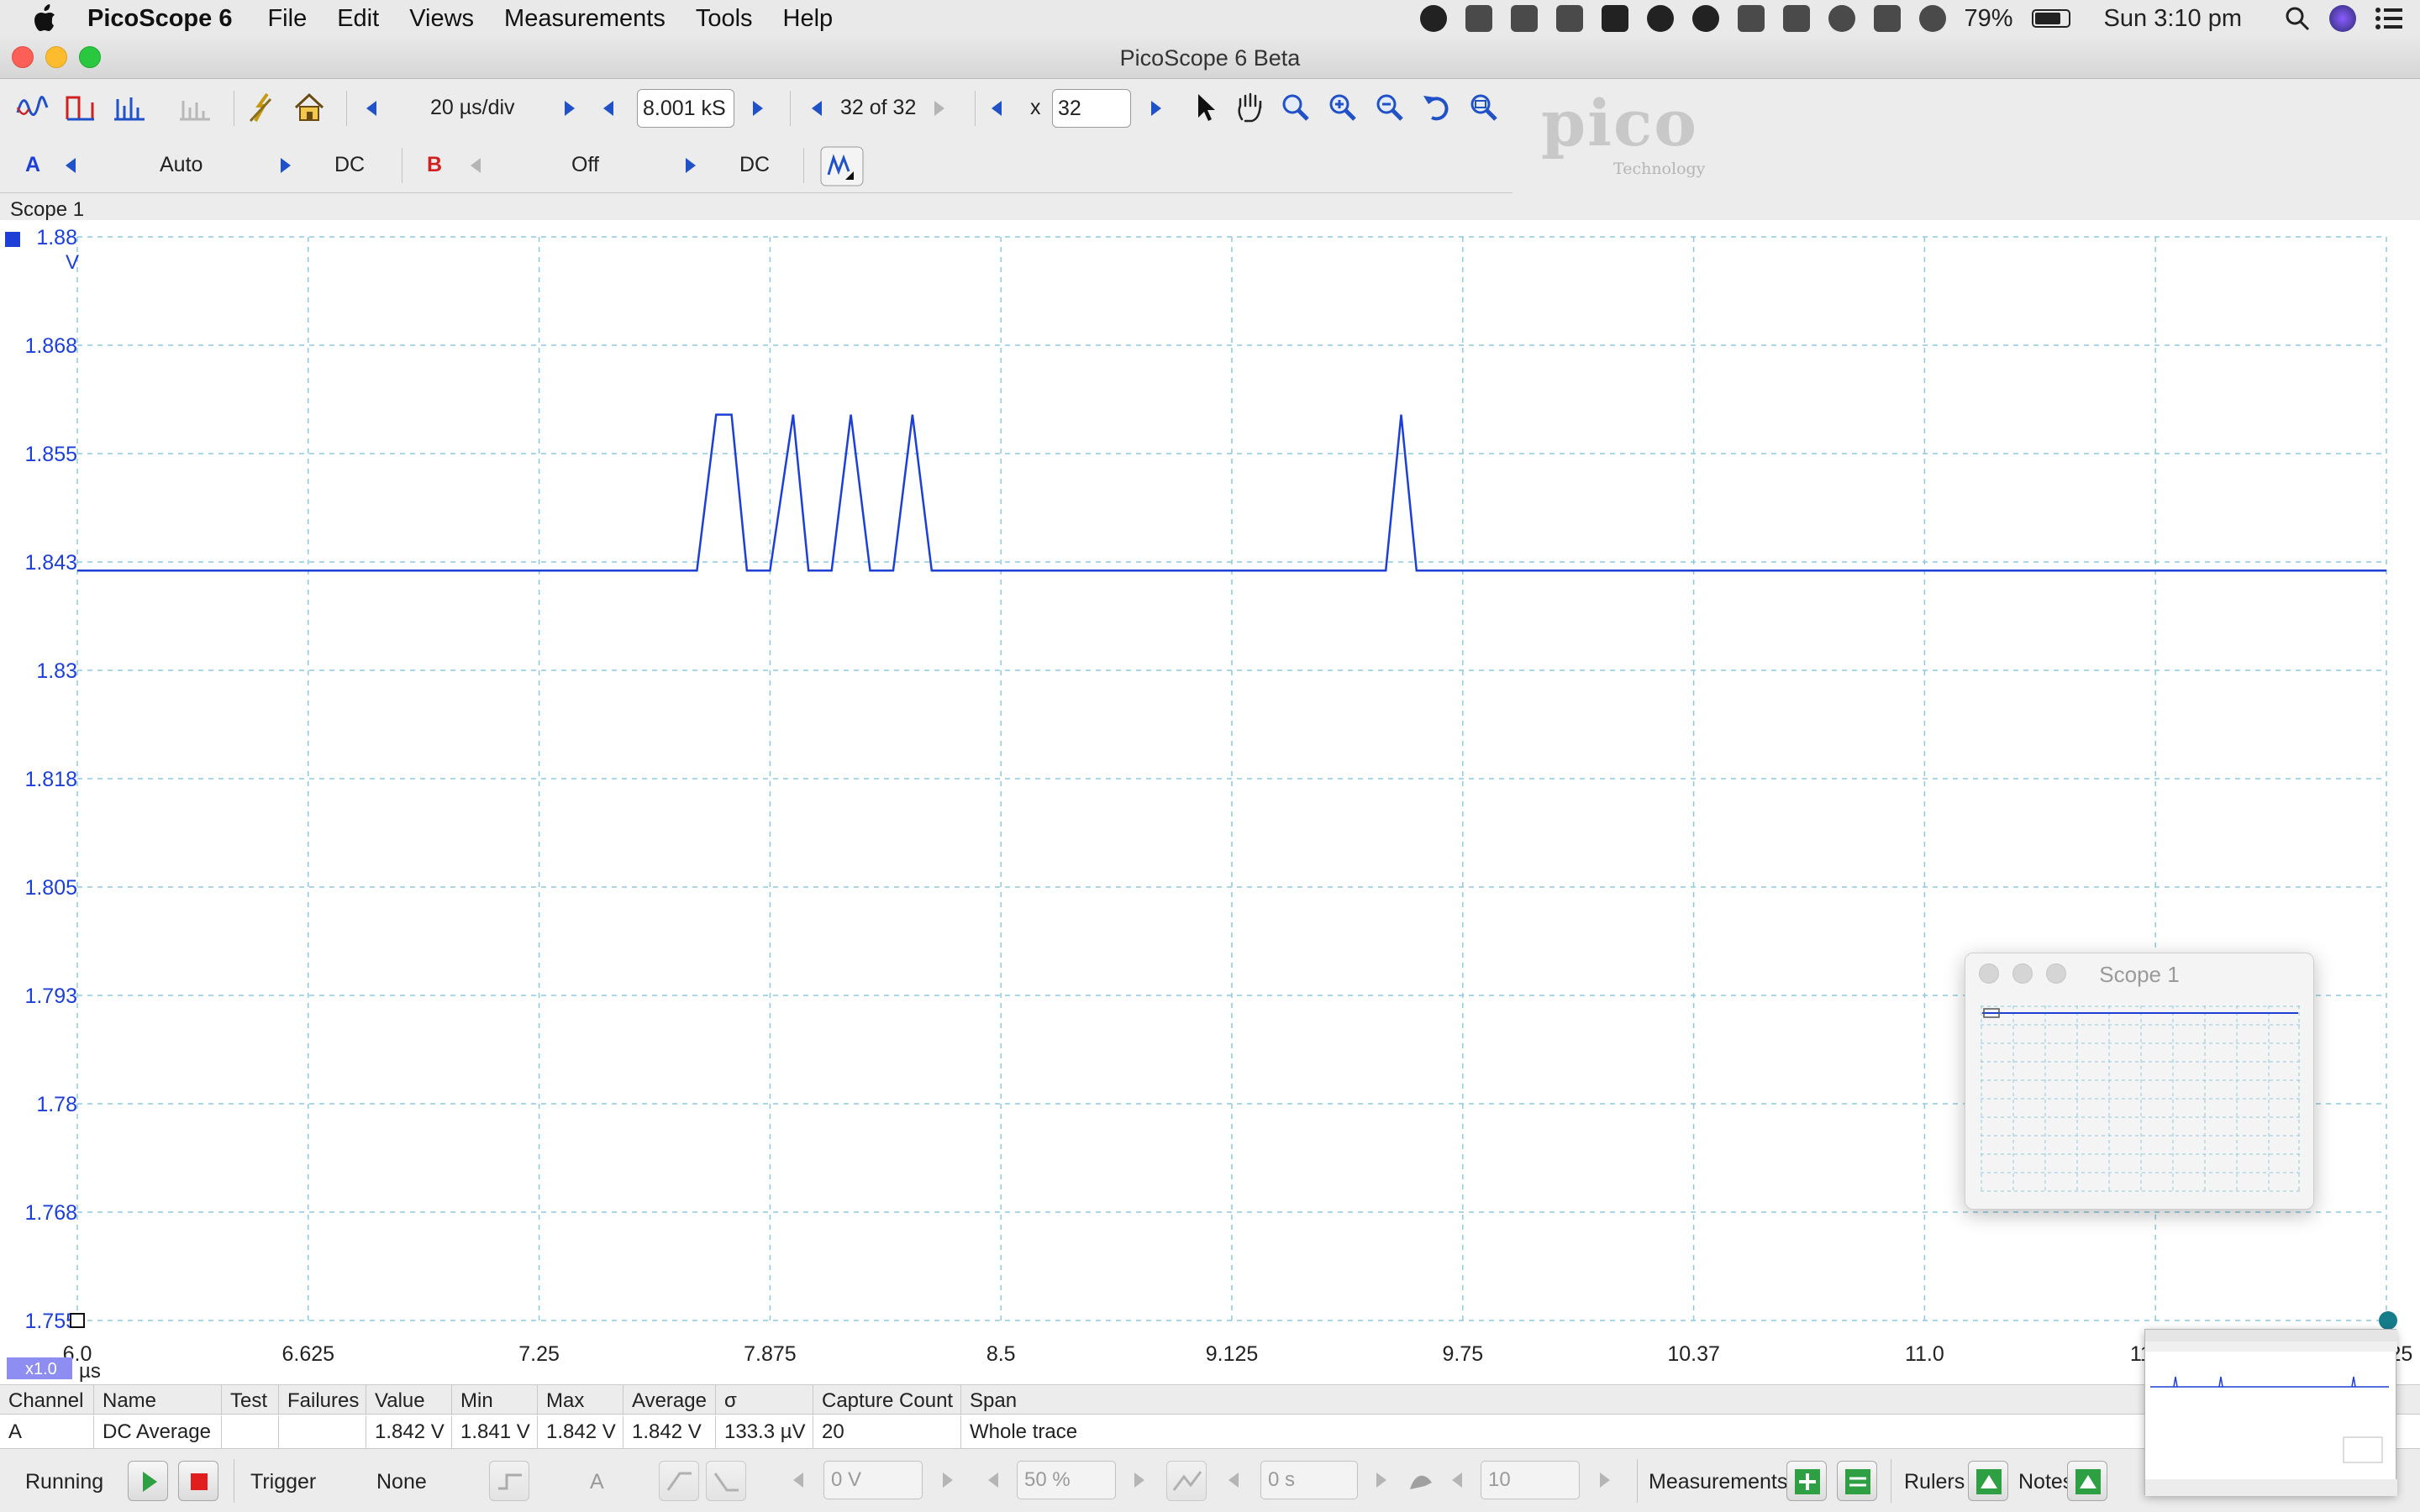  I want to click on status-tray-icon, so click(1433, 18).